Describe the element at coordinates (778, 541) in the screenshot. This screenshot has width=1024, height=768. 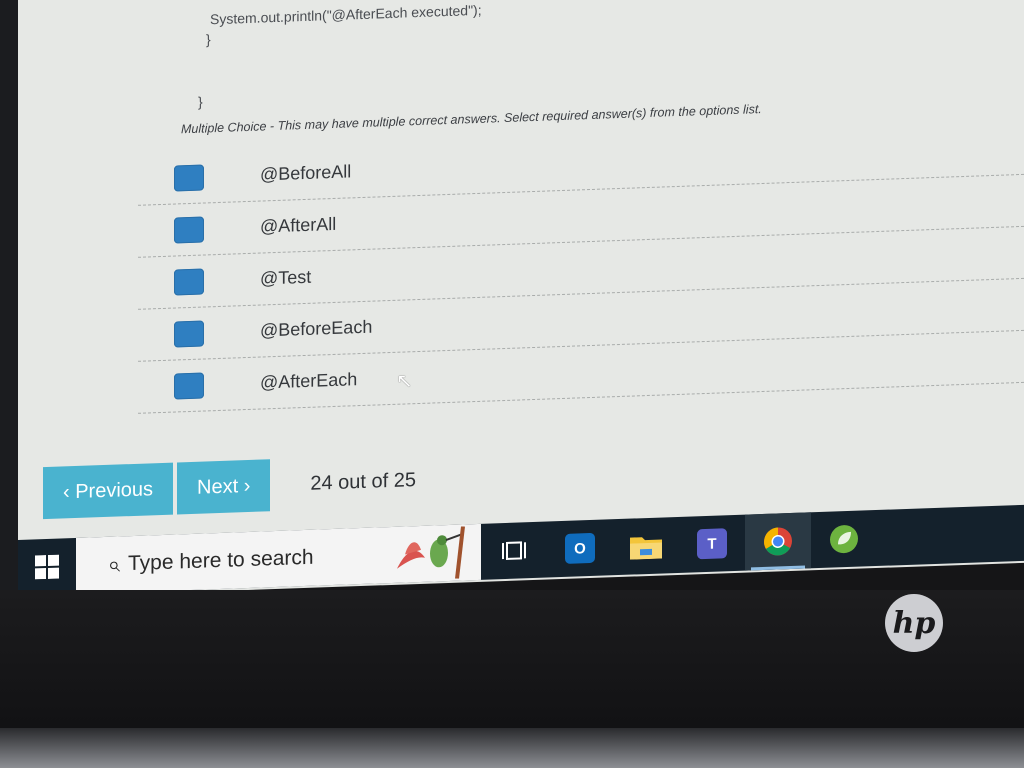
I see `chrome-icon` at that location.